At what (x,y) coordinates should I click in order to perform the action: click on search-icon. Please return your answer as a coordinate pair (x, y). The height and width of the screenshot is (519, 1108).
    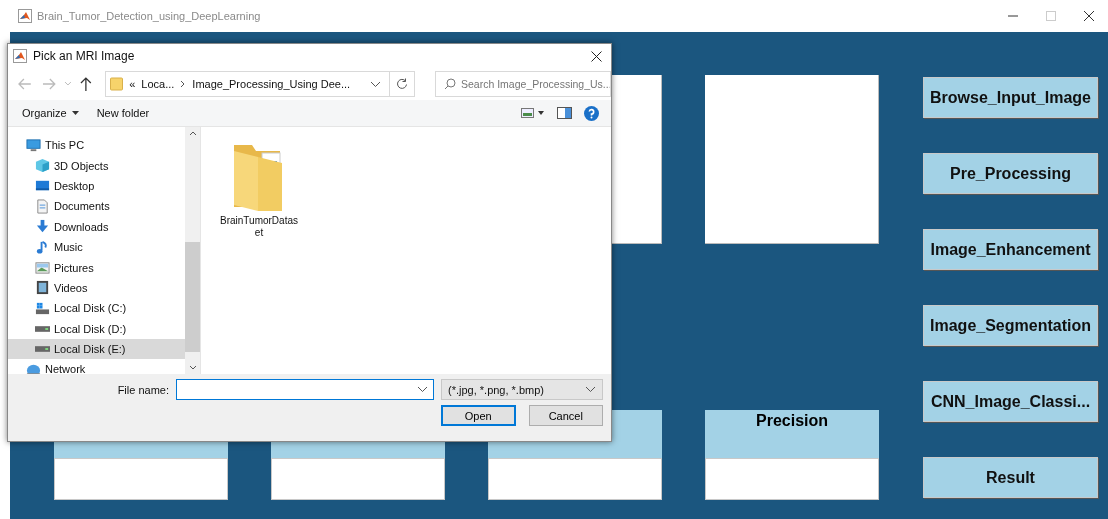
    Looking at the image, I should click on (450, 84).